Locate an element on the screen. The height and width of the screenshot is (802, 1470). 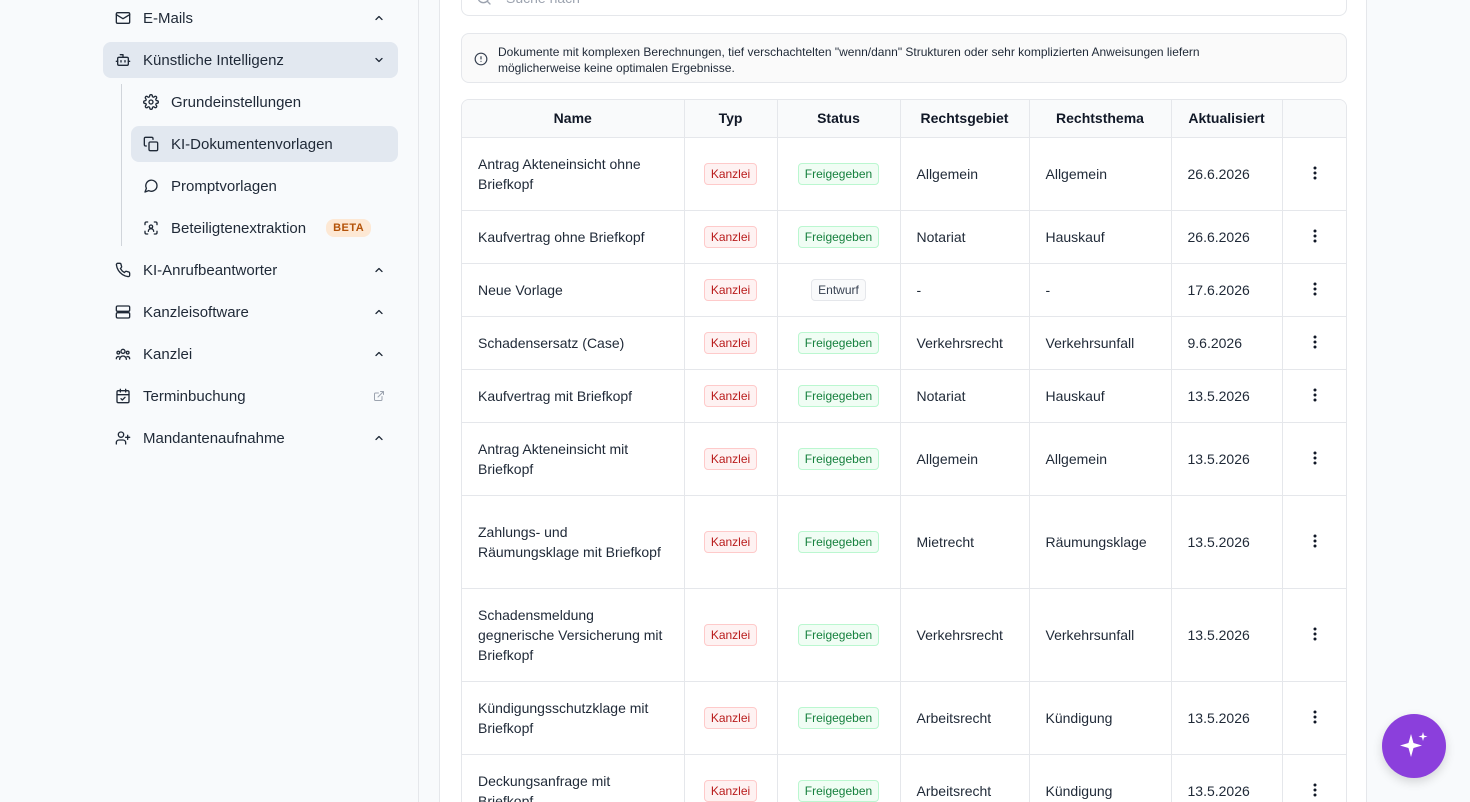
column-header-rechtsthema: Rechtsthema is located at coordinates (1100, 119).